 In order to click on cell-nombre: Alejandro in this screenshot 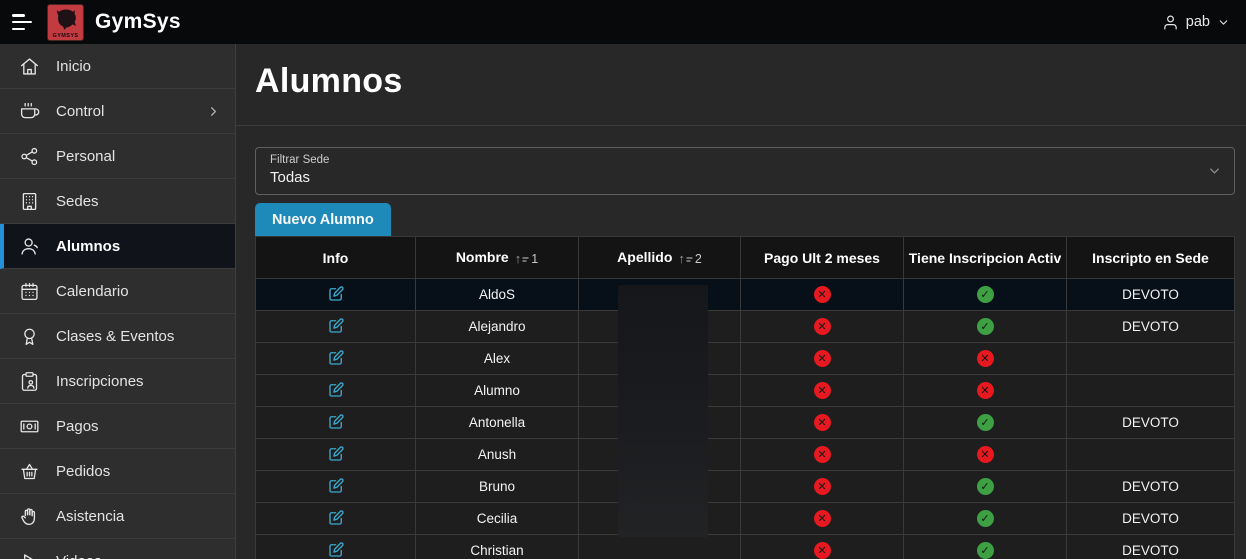, I will do `click(497, 326)`.